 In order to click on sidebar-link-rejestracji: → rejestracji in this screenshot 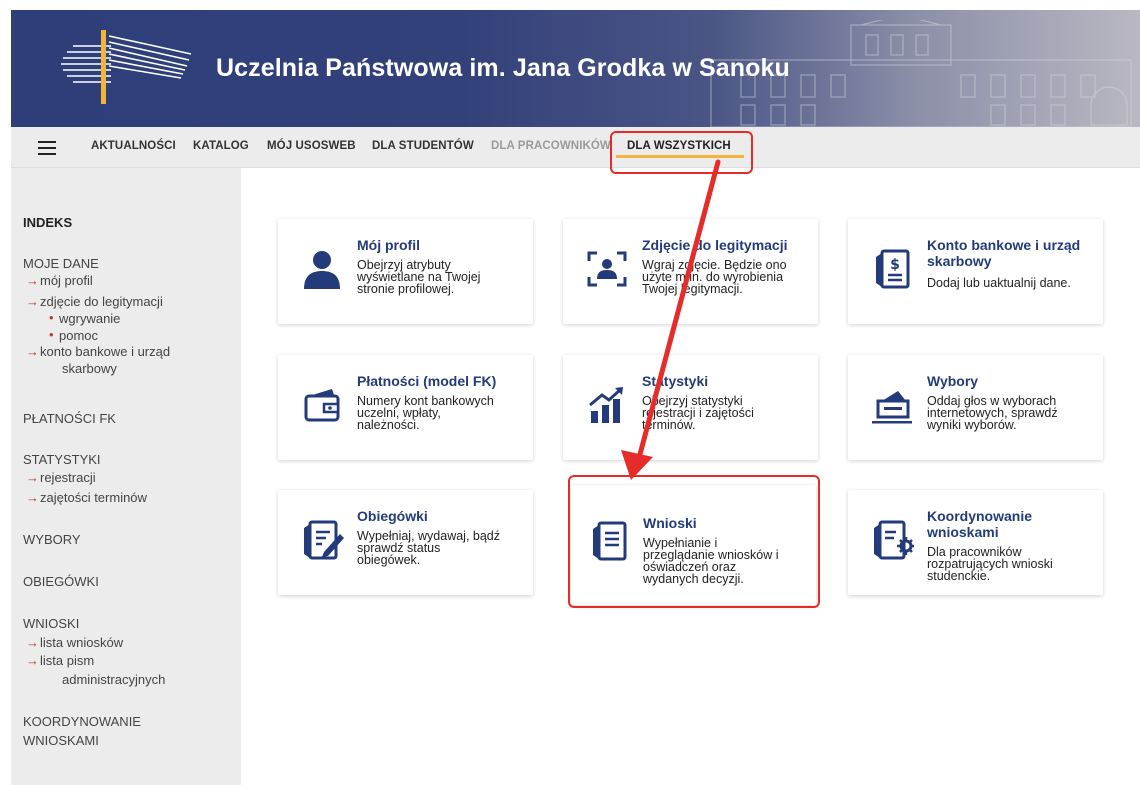, I will do `click(61, 477)`.